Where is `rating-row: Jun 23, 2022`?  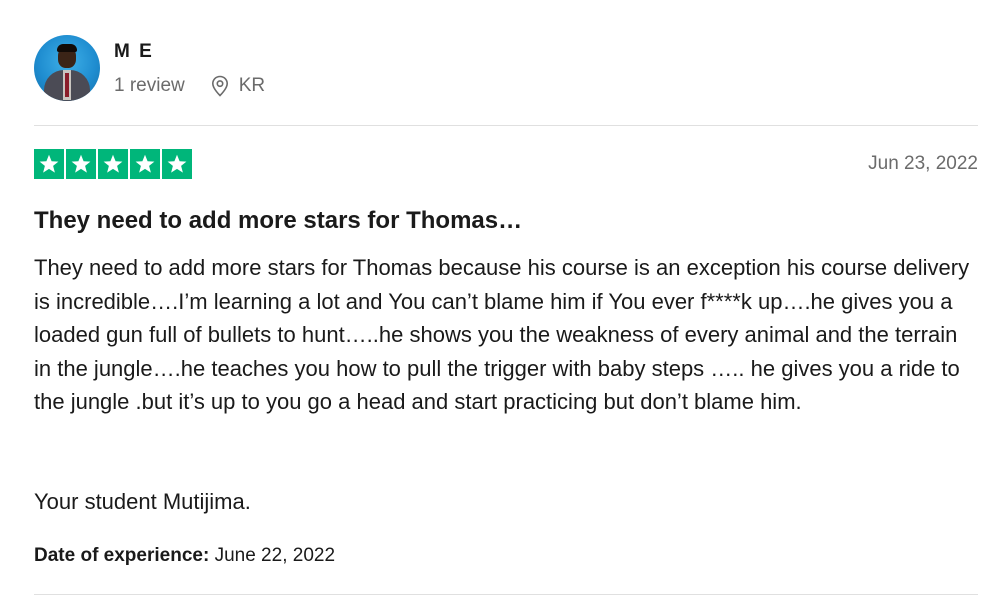 rating-row: Jun 23, 2022 is located at coordinates (506, 165).